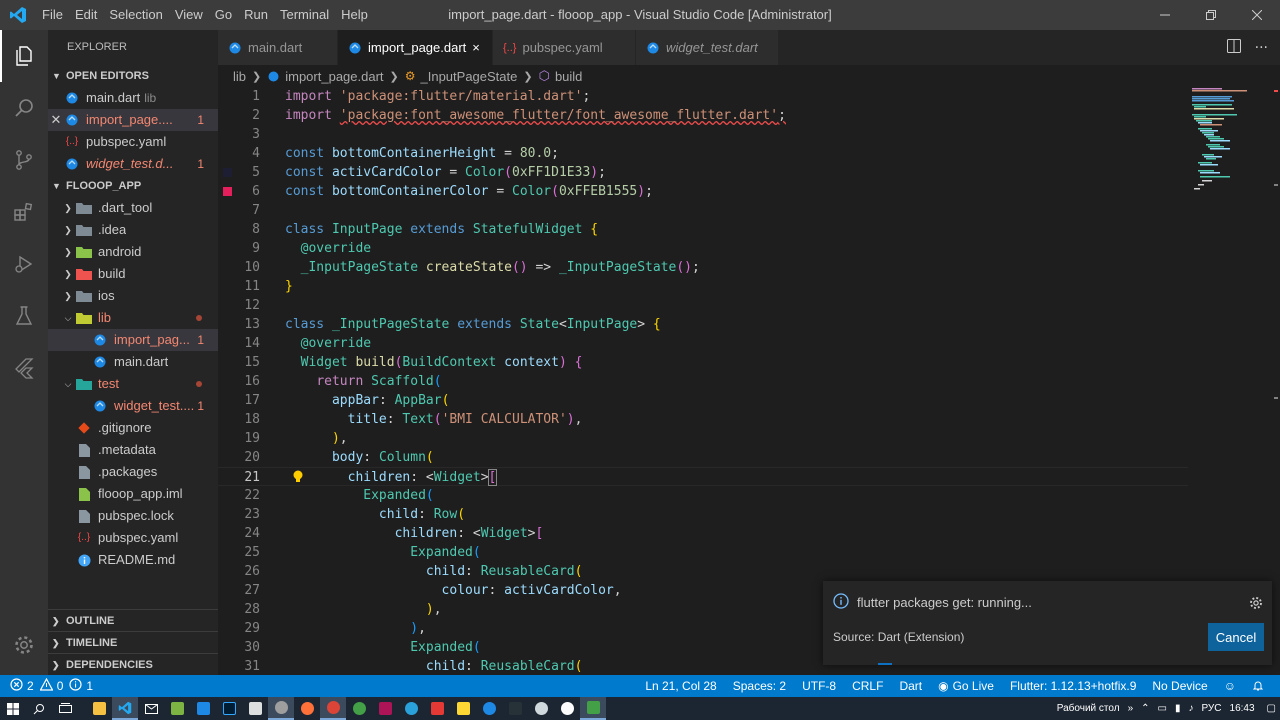  I want to click on edge-icon, so click(489, 708).